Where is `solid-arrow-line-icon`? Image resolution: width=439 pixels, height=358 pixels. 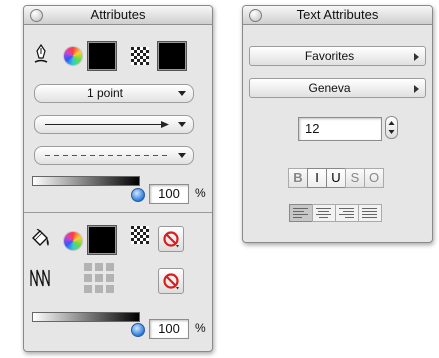 solid-arrow-line-icon is located at coordinates (107, 124).